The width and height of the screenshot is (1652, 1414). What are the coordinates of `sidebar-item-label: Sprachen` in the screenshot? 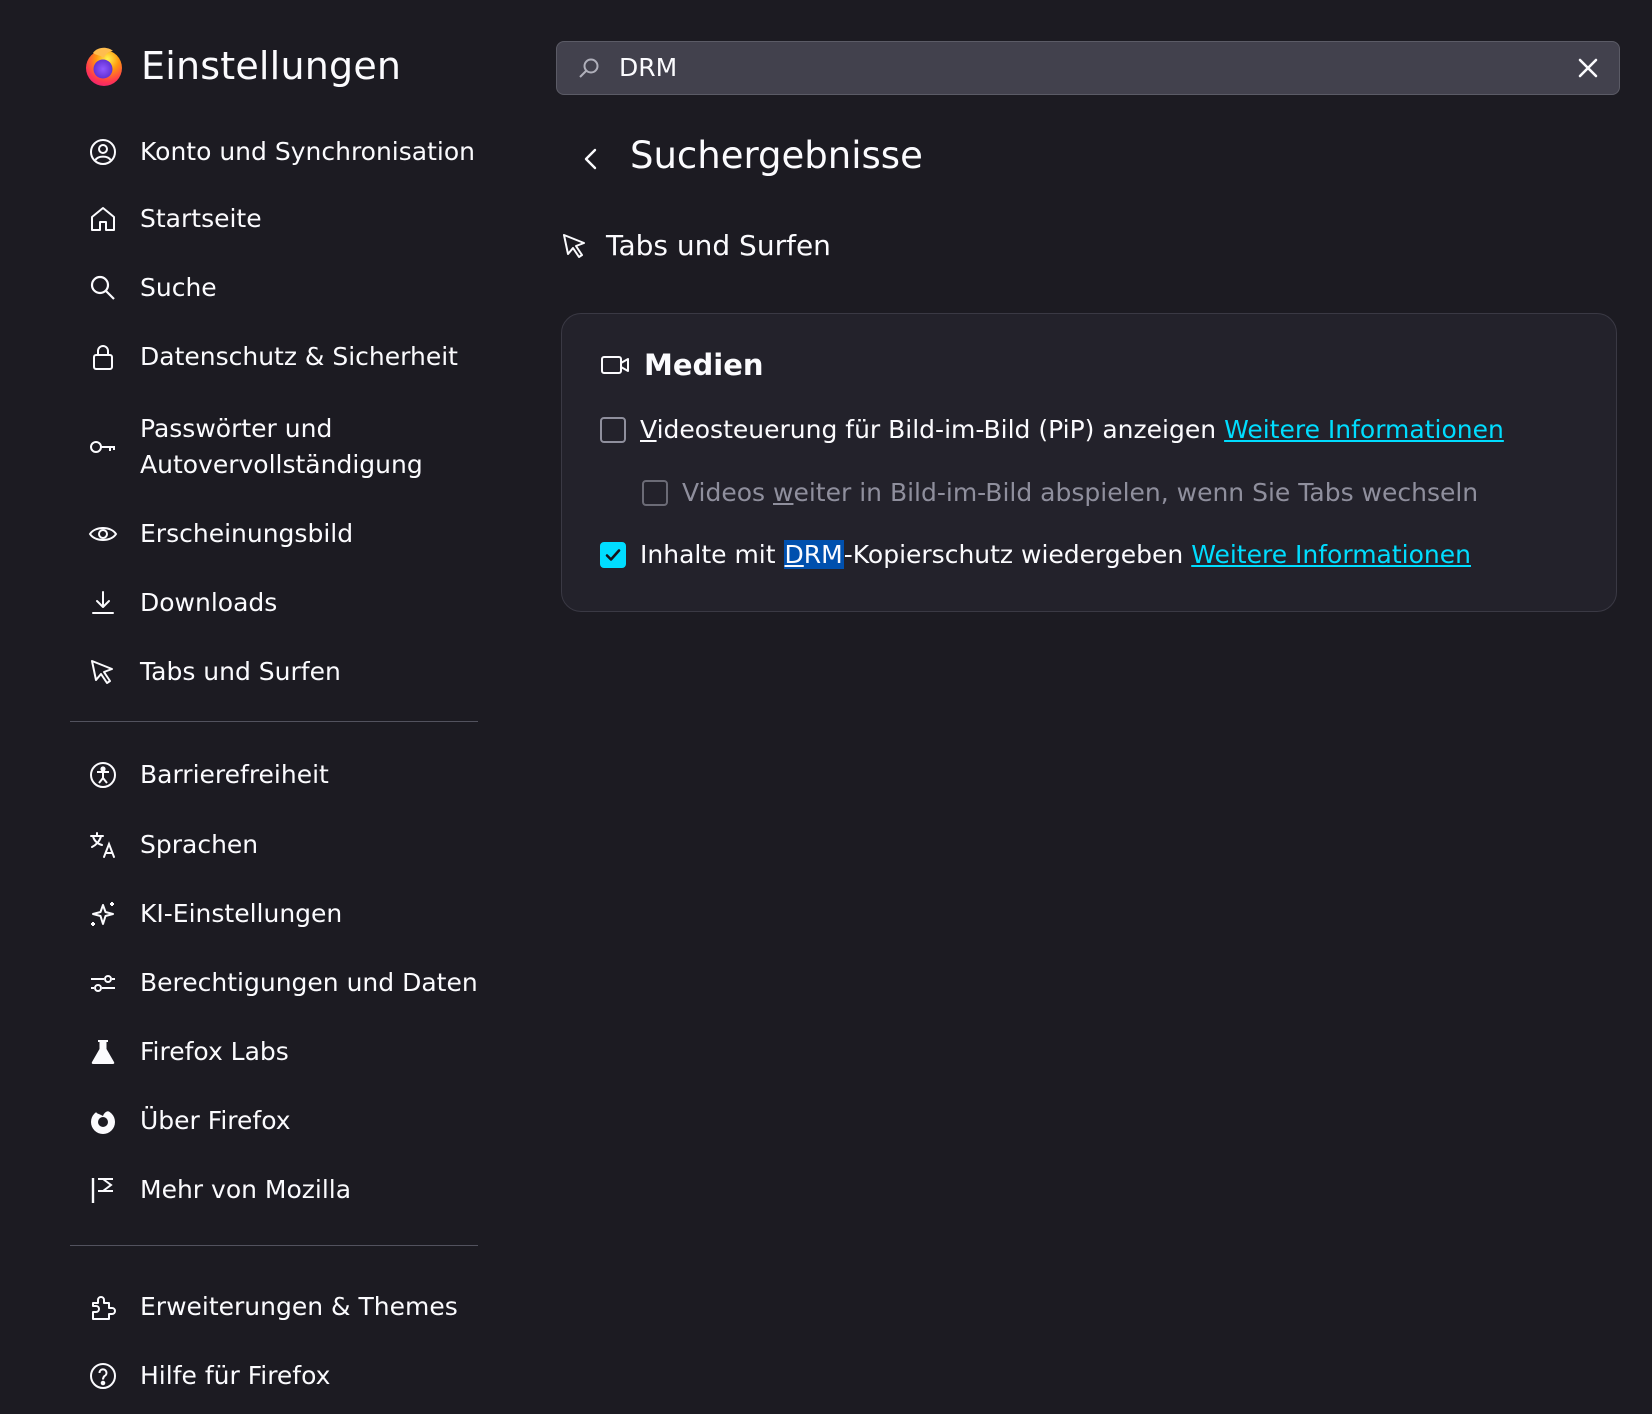 It's located at (199, 844).